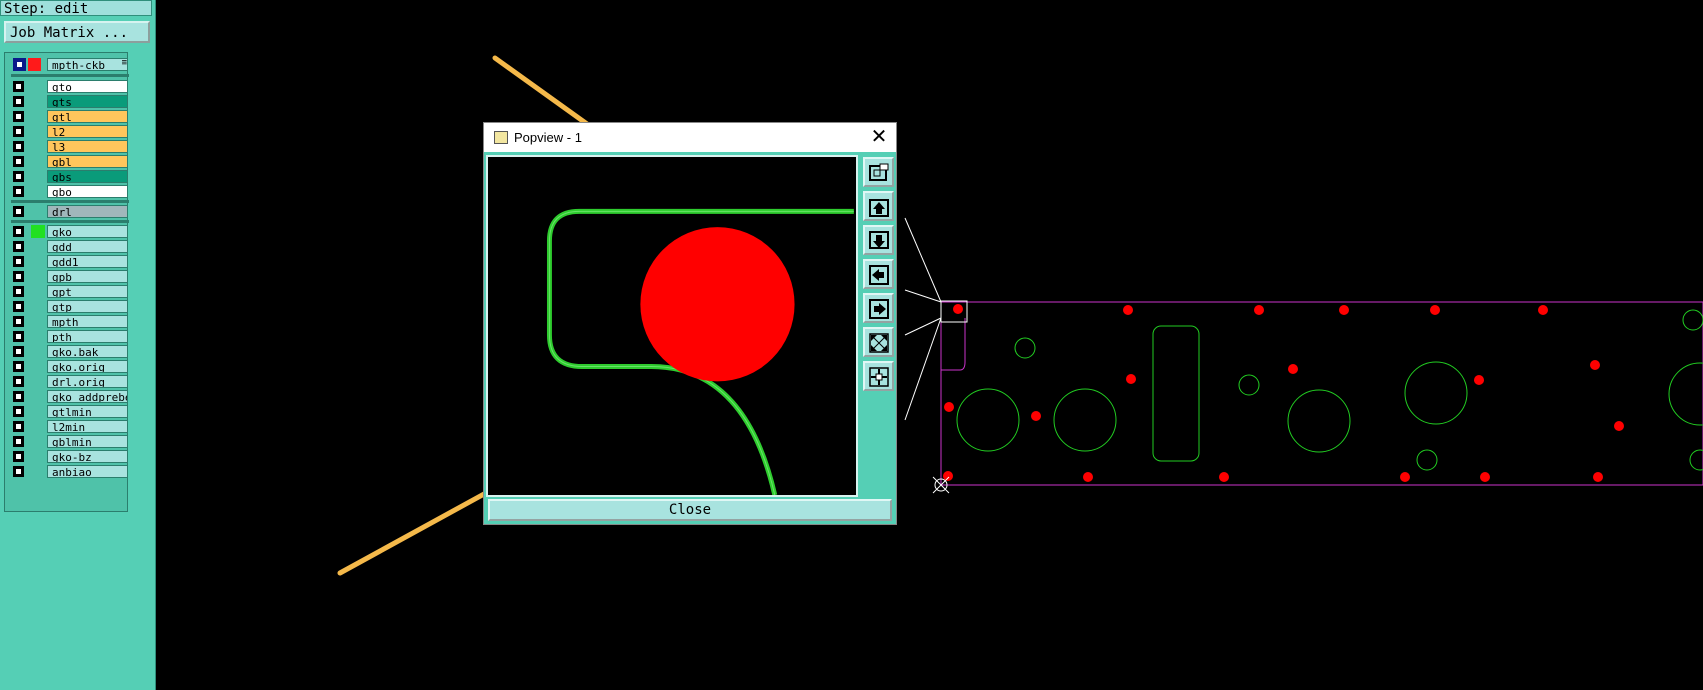 This screenshot has height=690, width=1703. What do you see at coordinates (548, 137) in the screenshot?
I see `popview-title: Popview - 1` at bounding box center [548, 137].